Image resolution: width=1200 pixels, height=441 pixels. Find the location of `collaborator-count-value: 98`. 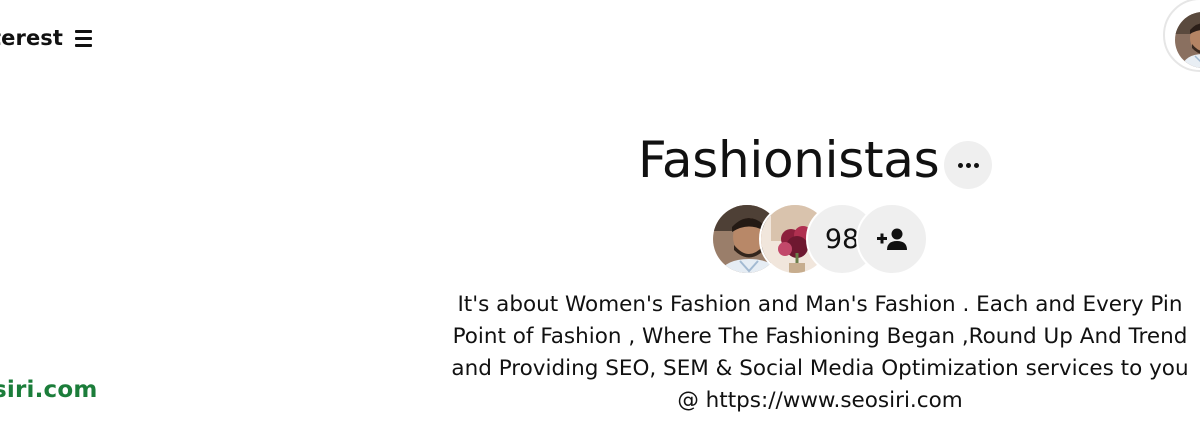

collaborator-count-value: 98 is located at coordinates (842, 239).